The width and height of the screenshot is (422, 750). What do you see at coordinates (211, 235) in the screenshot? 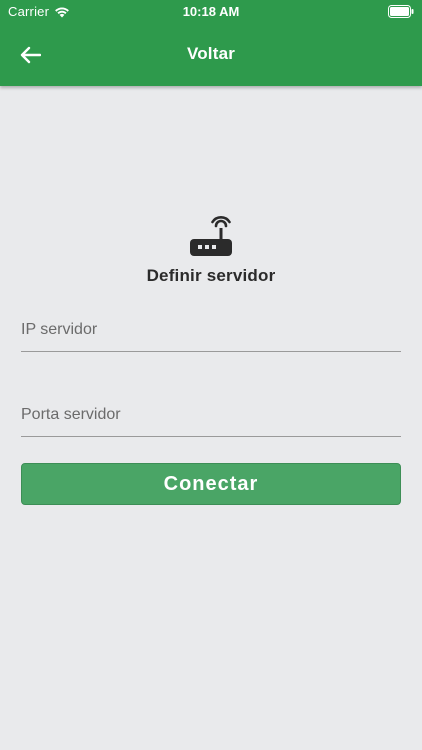
I see `router-icon` at bounding box center [211, 235].